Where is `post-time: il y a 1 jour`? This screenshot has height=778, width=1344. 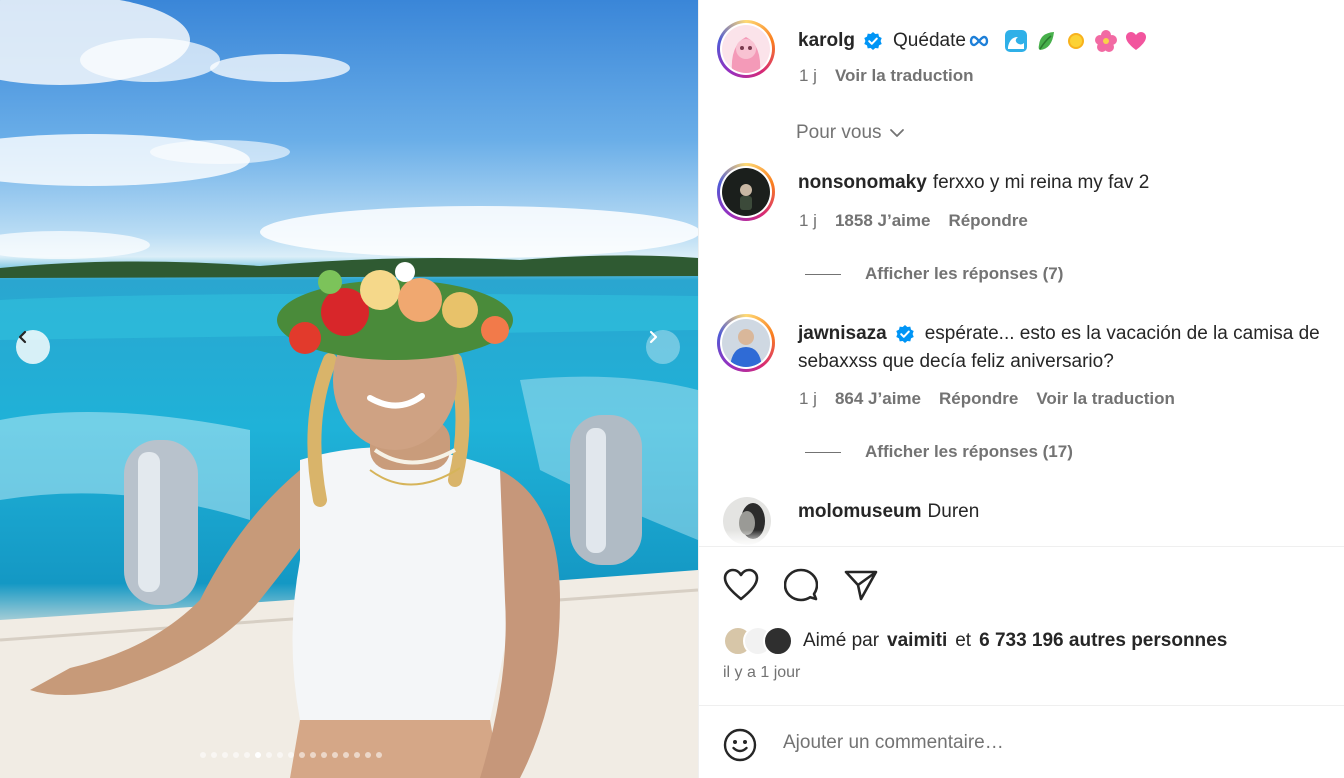 post-time: il y a 1 jour is located at coordinates (762, 672).